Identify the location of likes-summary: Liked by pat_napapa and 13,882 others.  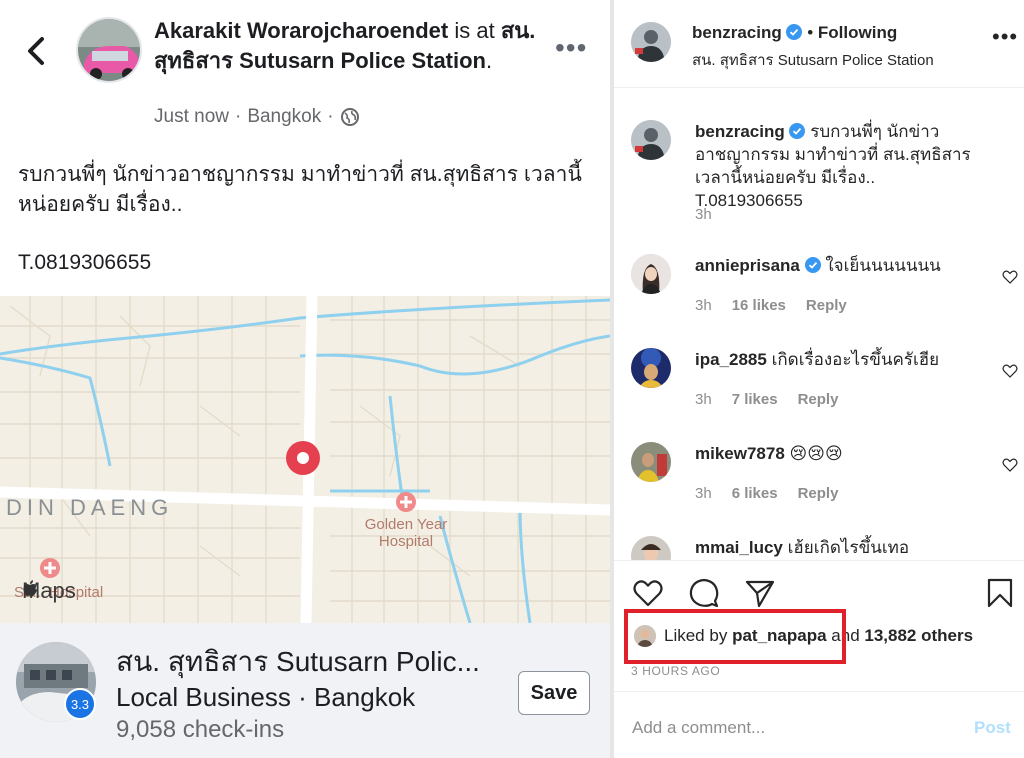
(803, 636).